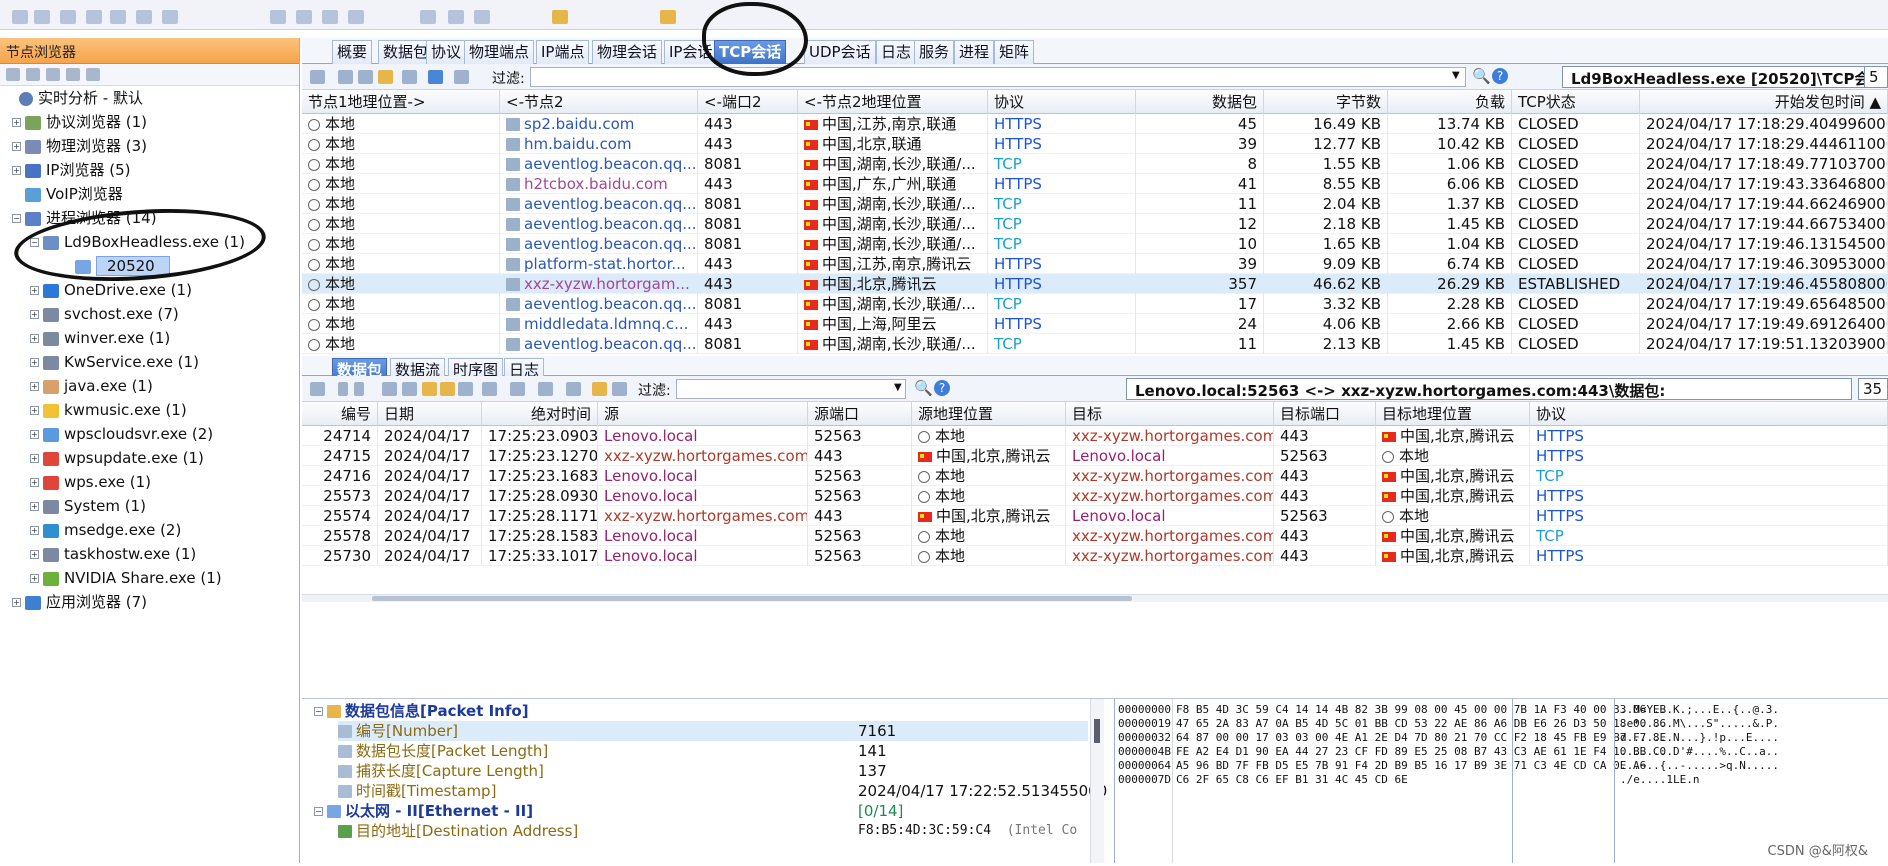  What do you see at coordinates (352, 52) in the screenshot?
I see `tab-top_tabs-0: 概要` at bounding box center [352, 52].